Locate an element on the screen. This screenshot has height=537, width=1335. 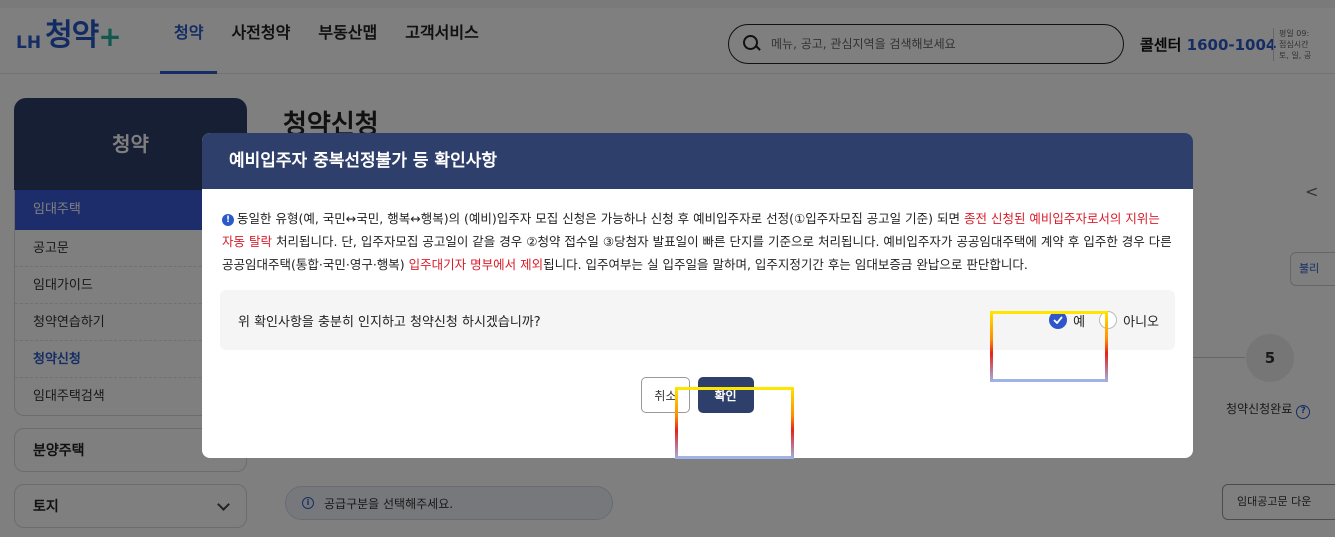
modal-title: 예비입주자 중복선정불가 등 확인사항 is located at coordinates (697, 161).